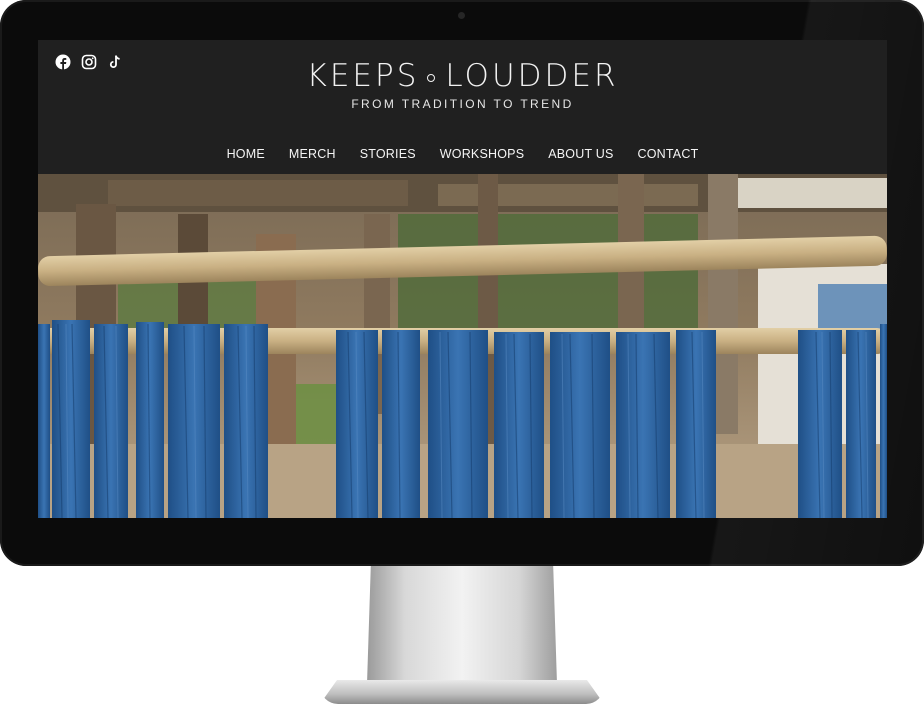 The height and width of the screenshot is (711, 924). I want to click on nav-workshops: WORKSHOPS, so click(482, 154).